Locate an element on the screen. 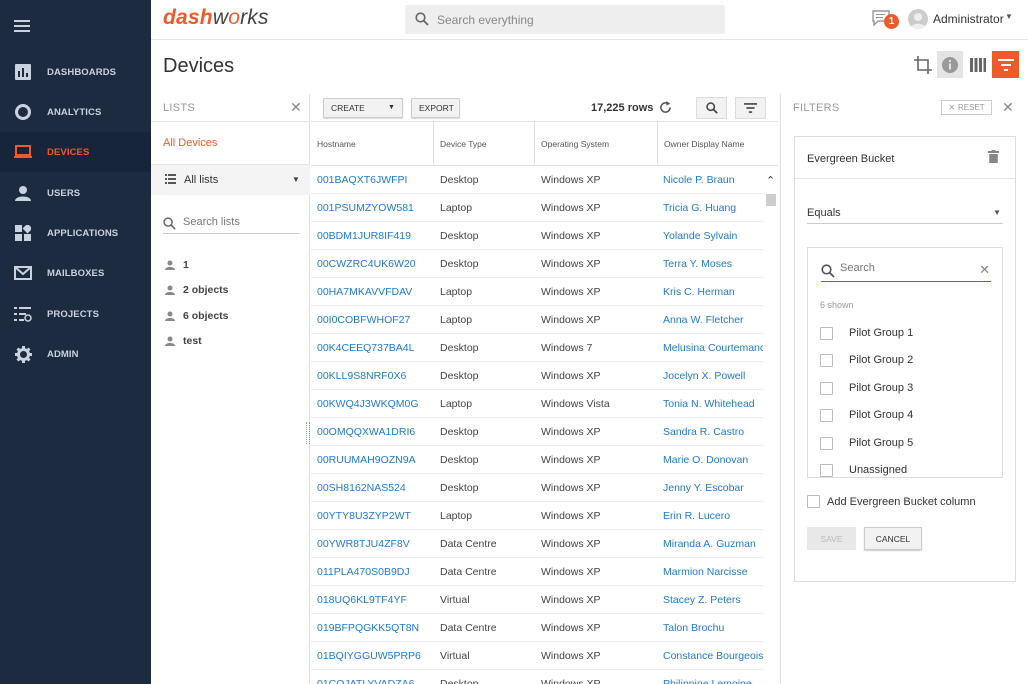  nav-item-users: USERS is located at coordinates (75, 193).